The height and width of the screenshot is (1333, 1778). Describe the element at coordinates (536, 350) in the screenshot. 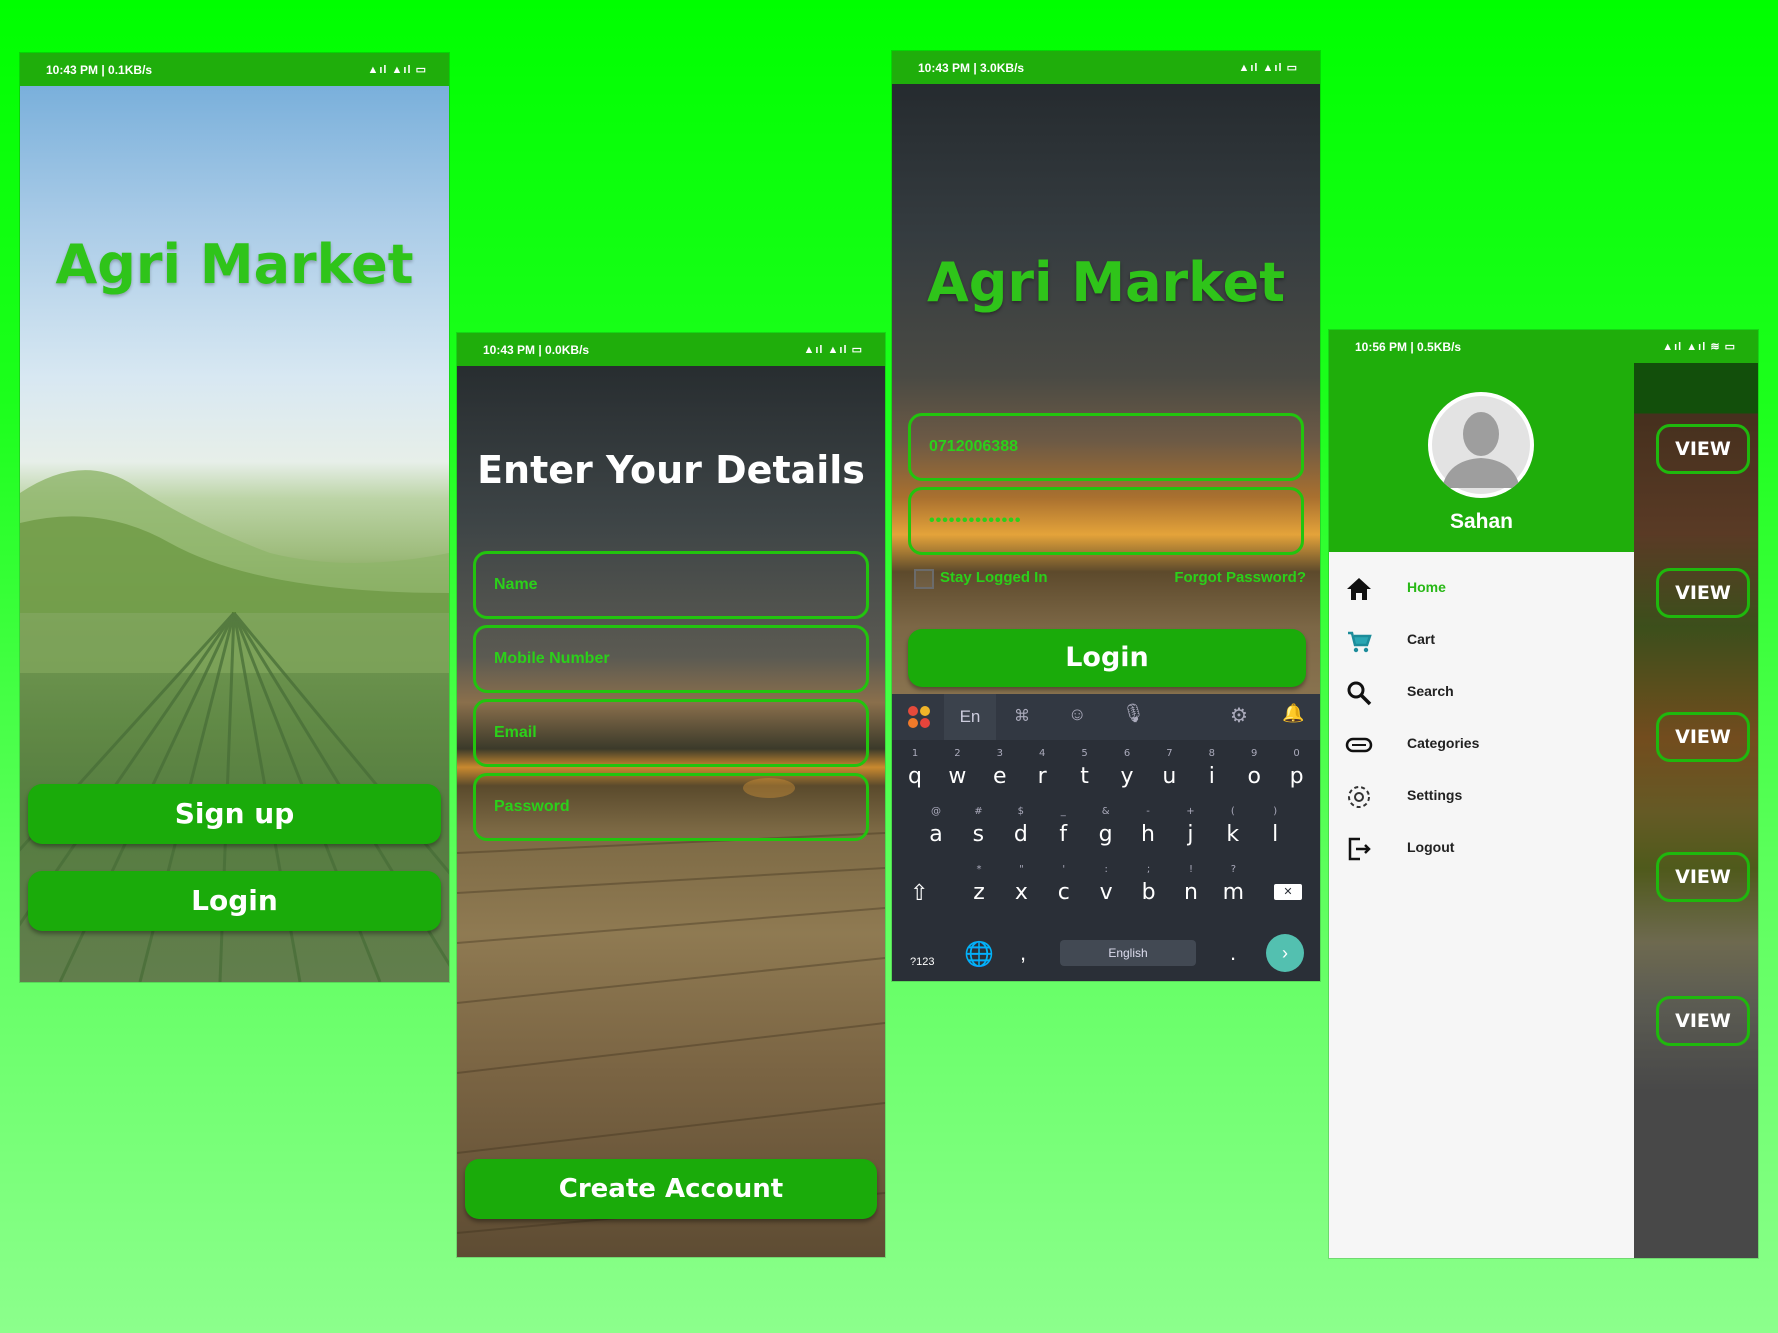

I see `status-time: 10:43 PM | 0.0KB/s` at that location.